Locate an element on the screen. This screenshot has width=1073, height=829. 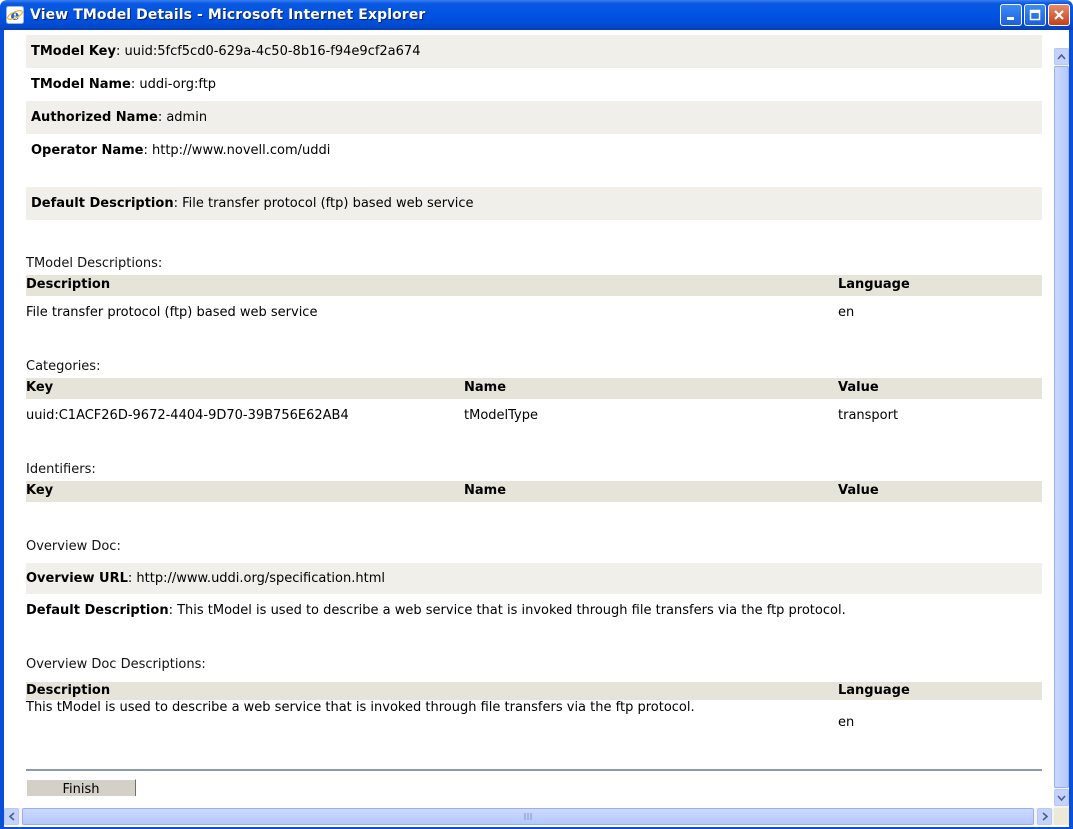
tmodel-descriptions-header: Description Language is located at coordinates (534, 285).